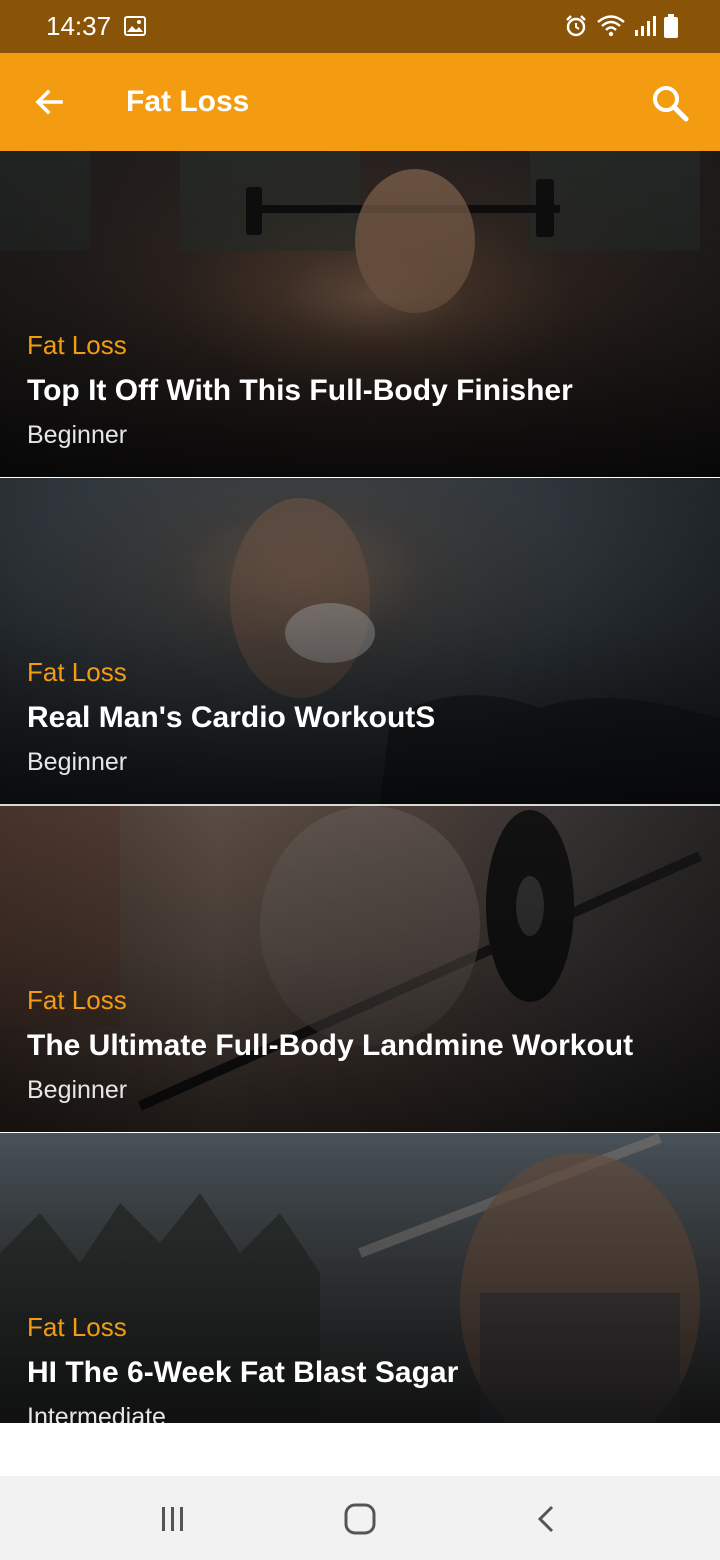  I want to click on recent-apps-icon, so click(172, 1519).